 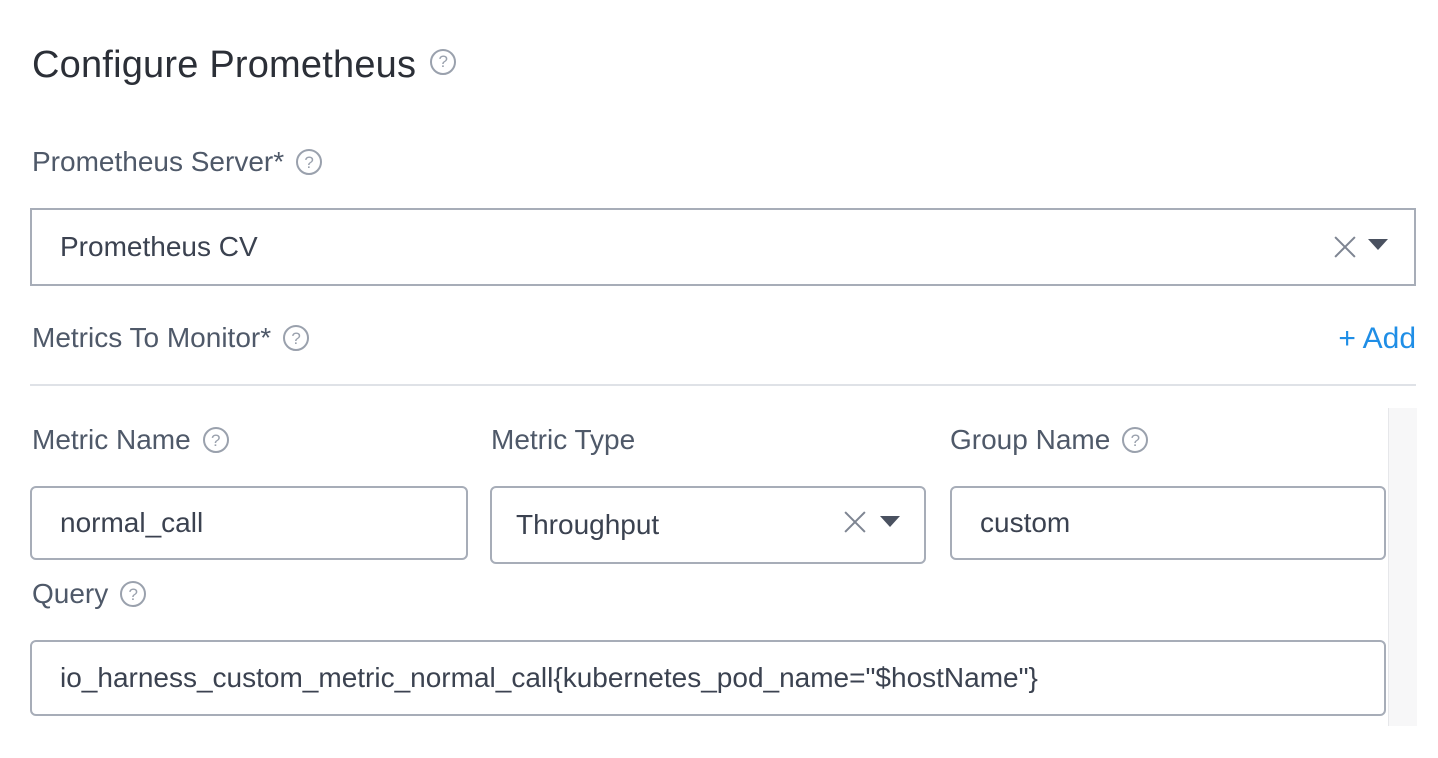 I want to click on metric-name-input: normal_call, so click(x=249, y=523).